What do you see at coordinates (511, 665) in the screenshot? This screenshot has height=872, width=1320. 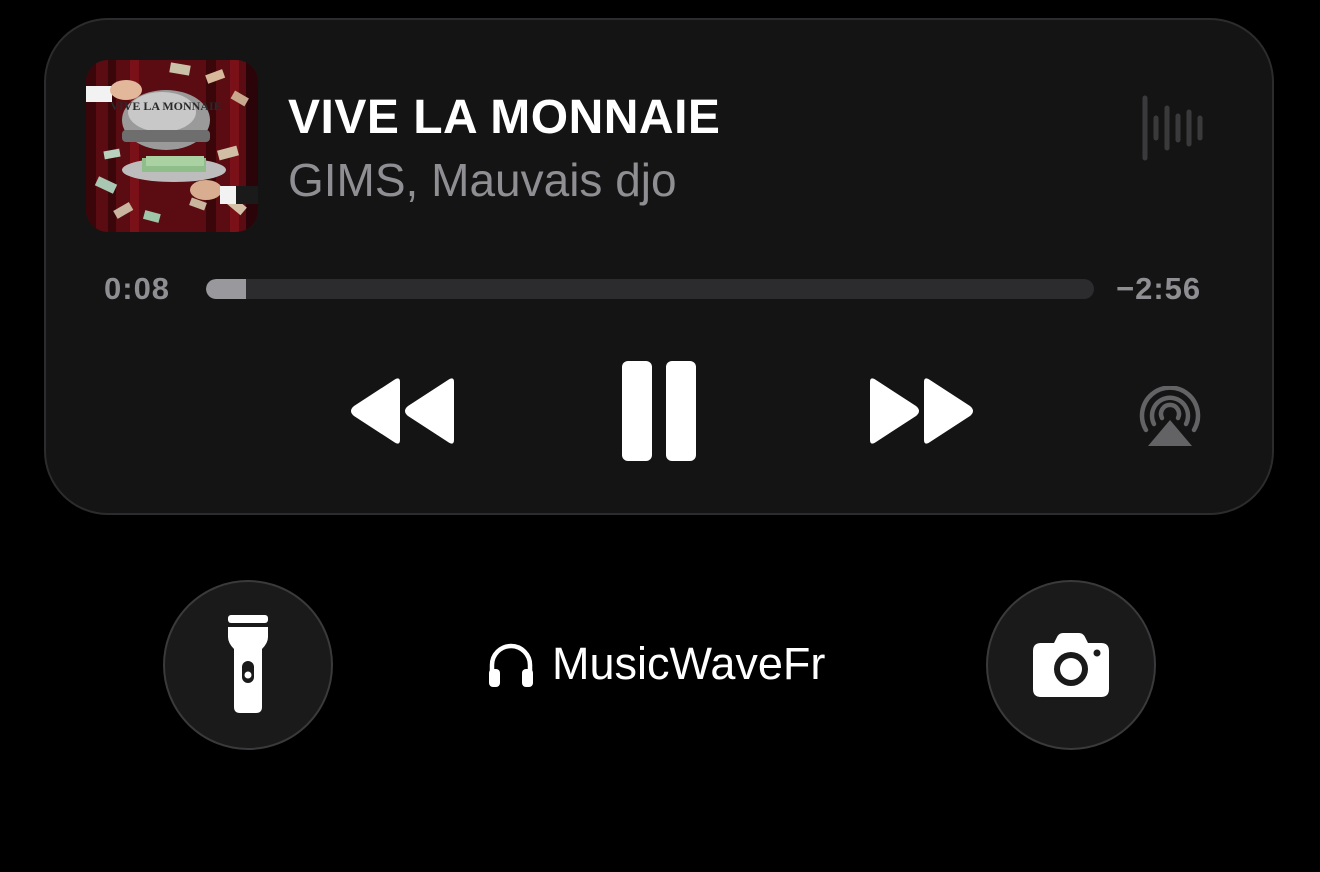 I see `headphones-icon` at bounding box center [511, 665].